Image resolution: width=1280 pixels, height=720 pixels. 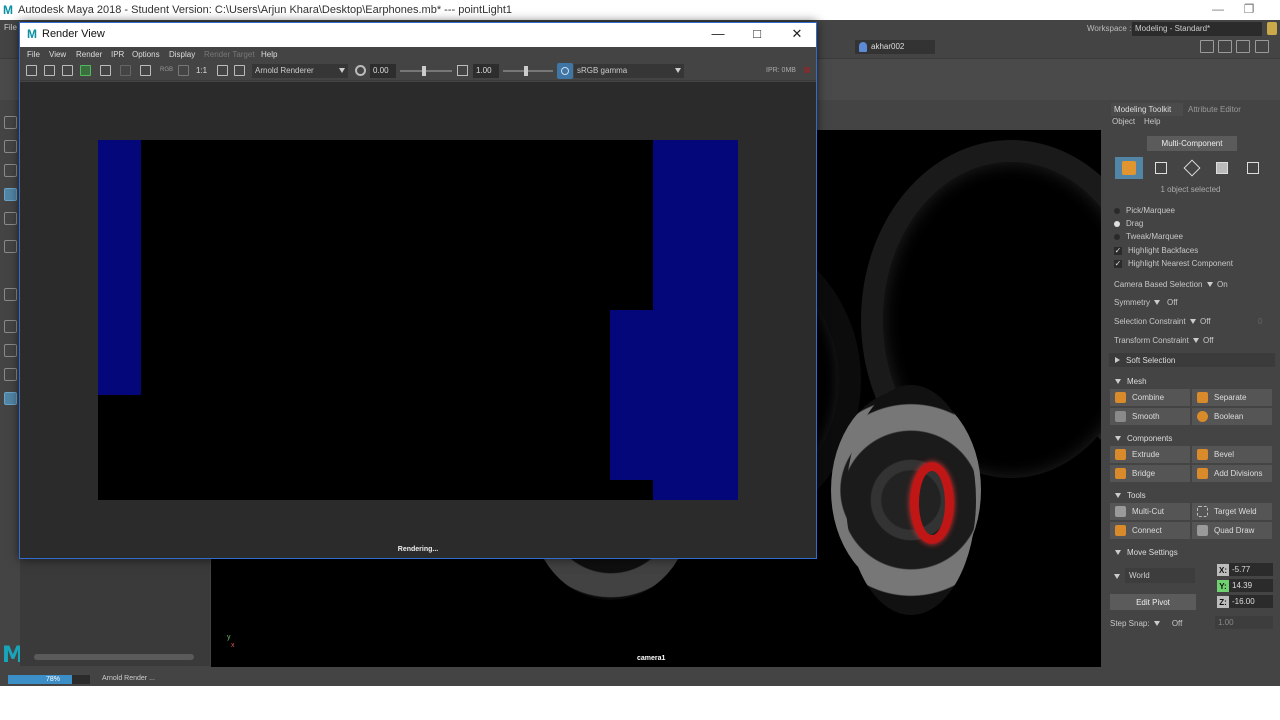 I want to click on symmetry-option: Symmetry Off, so click(x=1146, y=302).